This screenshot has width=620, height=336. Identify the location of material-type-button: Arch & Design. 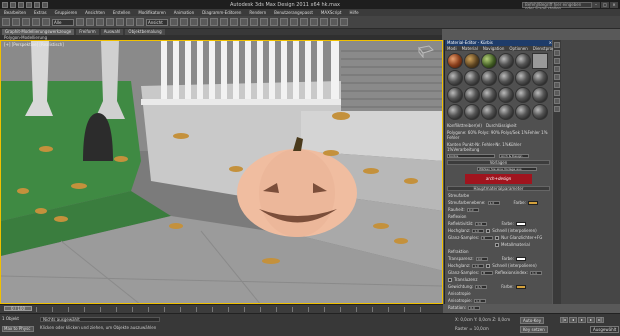
(514, 156).